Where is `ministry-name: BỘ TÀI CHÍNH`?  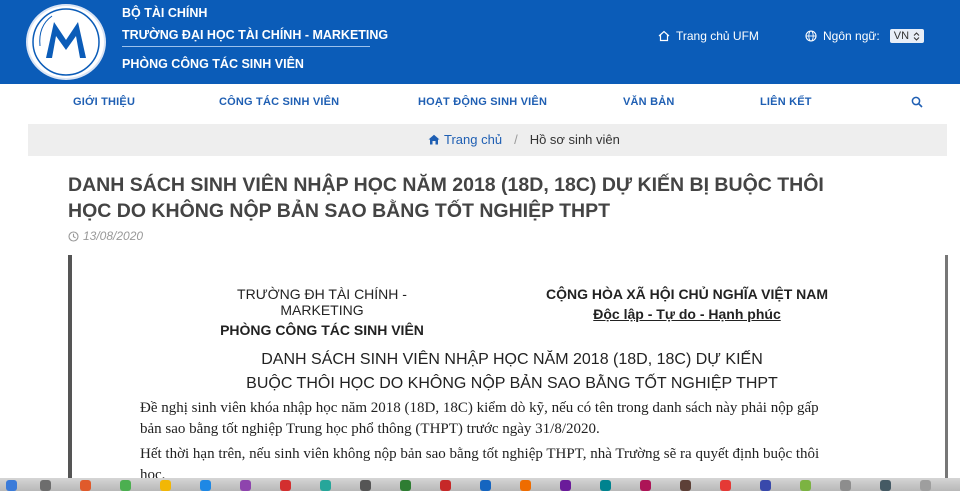
ministry-name: BỘ TÀI CHÍNH is located at coordinates (165, 13).